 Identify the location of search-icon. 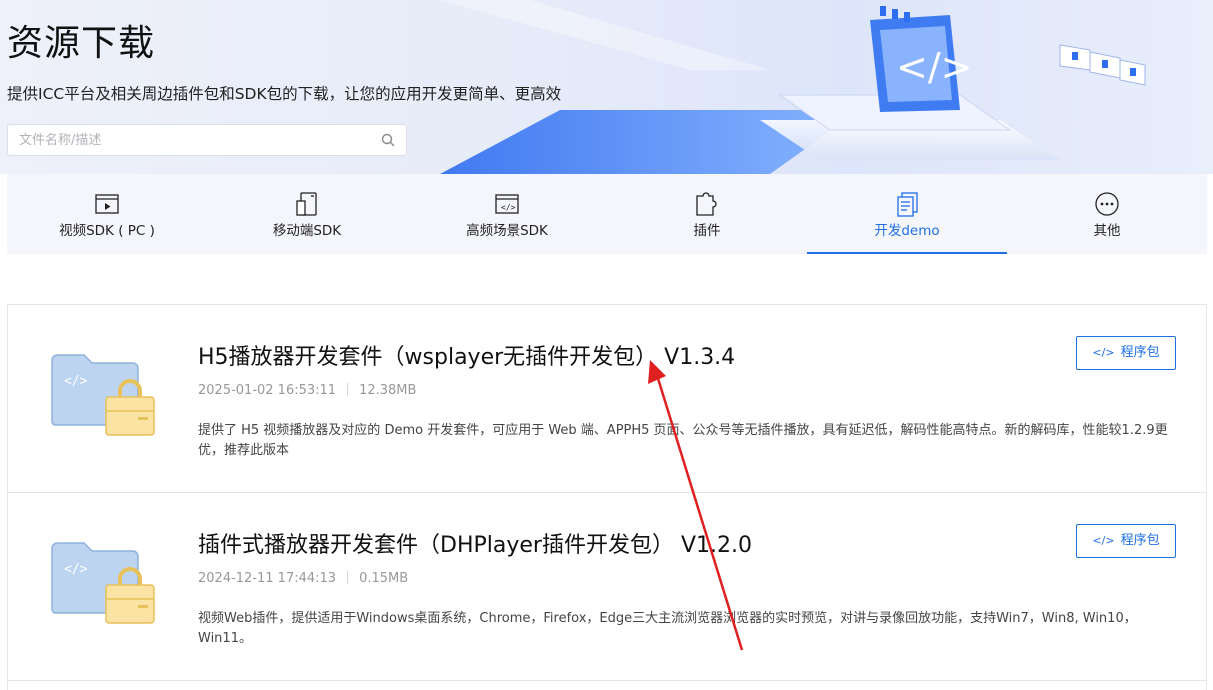
(388, 140).